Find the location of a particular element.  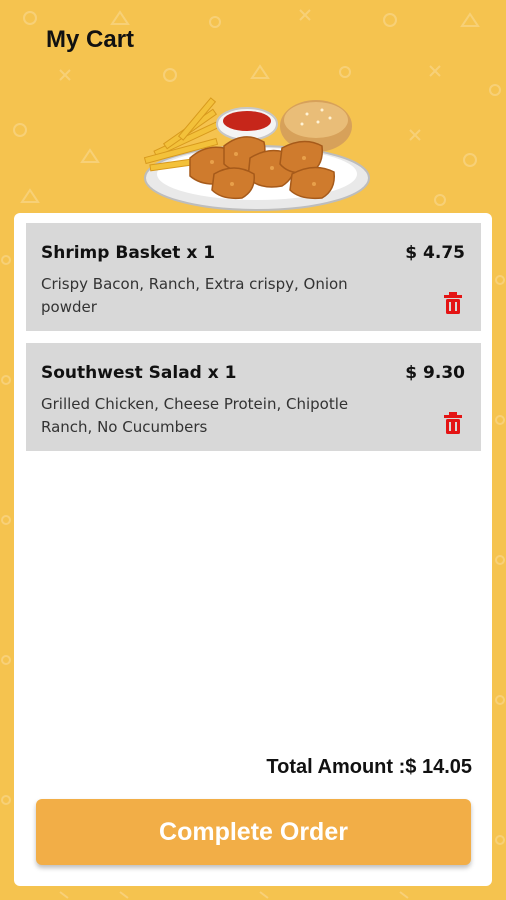

page-title: My Cart is located at coordinates (90, 39).